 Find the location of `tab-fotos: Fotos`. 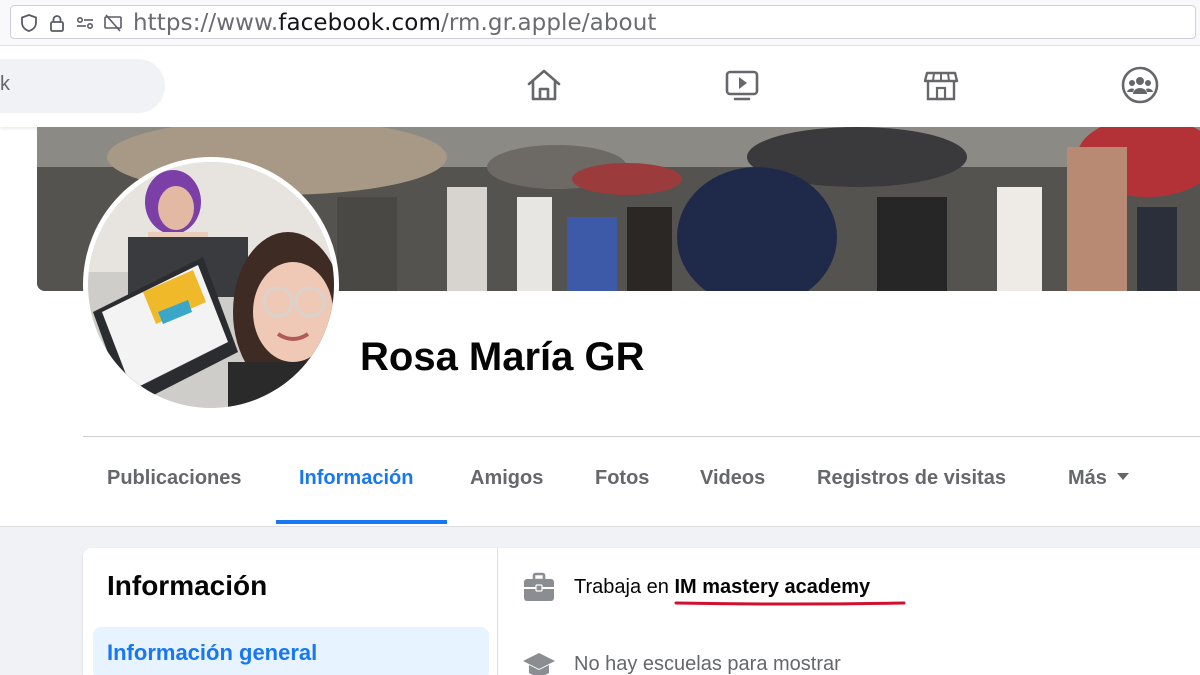

tab-fotos: Fotos is located at coordinates (622, 478).